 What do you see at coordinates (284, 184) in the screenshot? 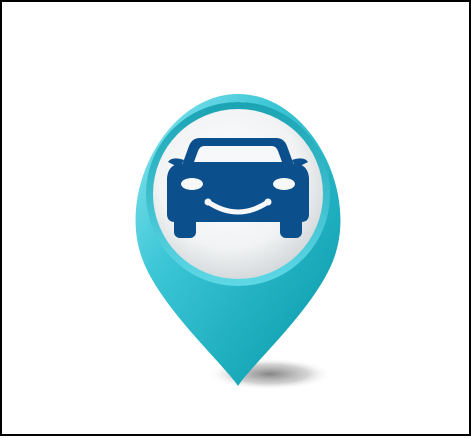
I see `car-headlight-right` at bounding box center [284, 184].